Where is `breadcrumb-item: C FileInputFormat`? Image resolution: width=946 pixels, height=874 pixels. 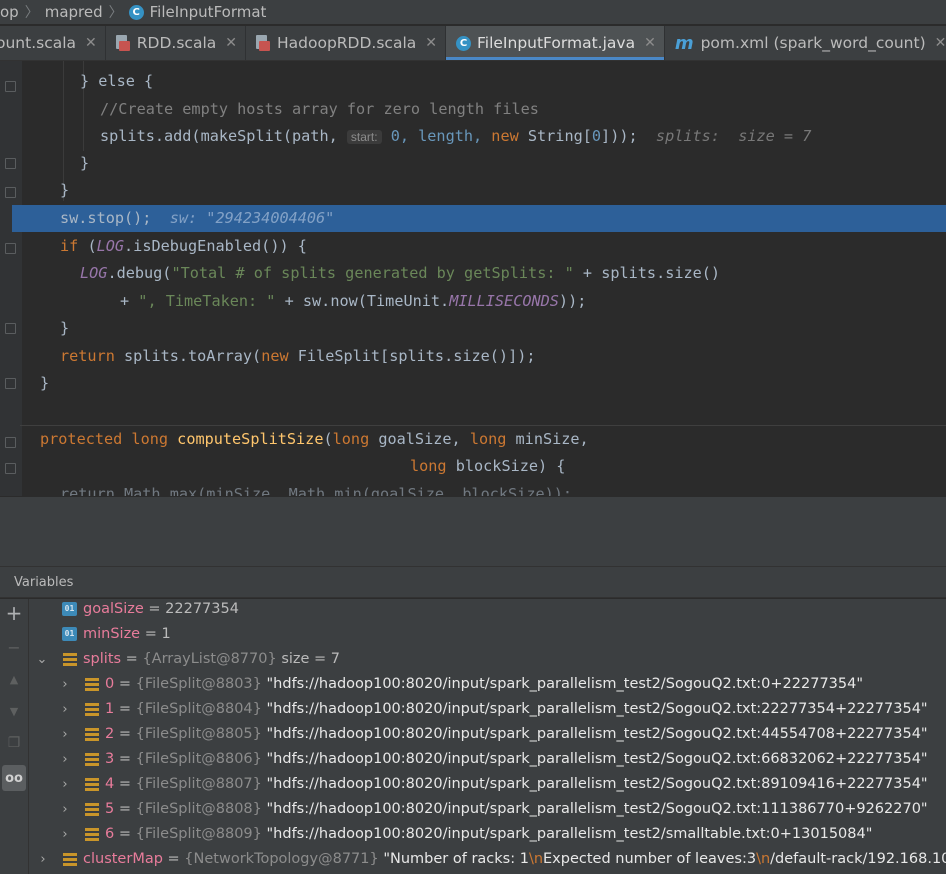
breadcrumb-item: C FileInputFormat is located at coordinates (197, 12).